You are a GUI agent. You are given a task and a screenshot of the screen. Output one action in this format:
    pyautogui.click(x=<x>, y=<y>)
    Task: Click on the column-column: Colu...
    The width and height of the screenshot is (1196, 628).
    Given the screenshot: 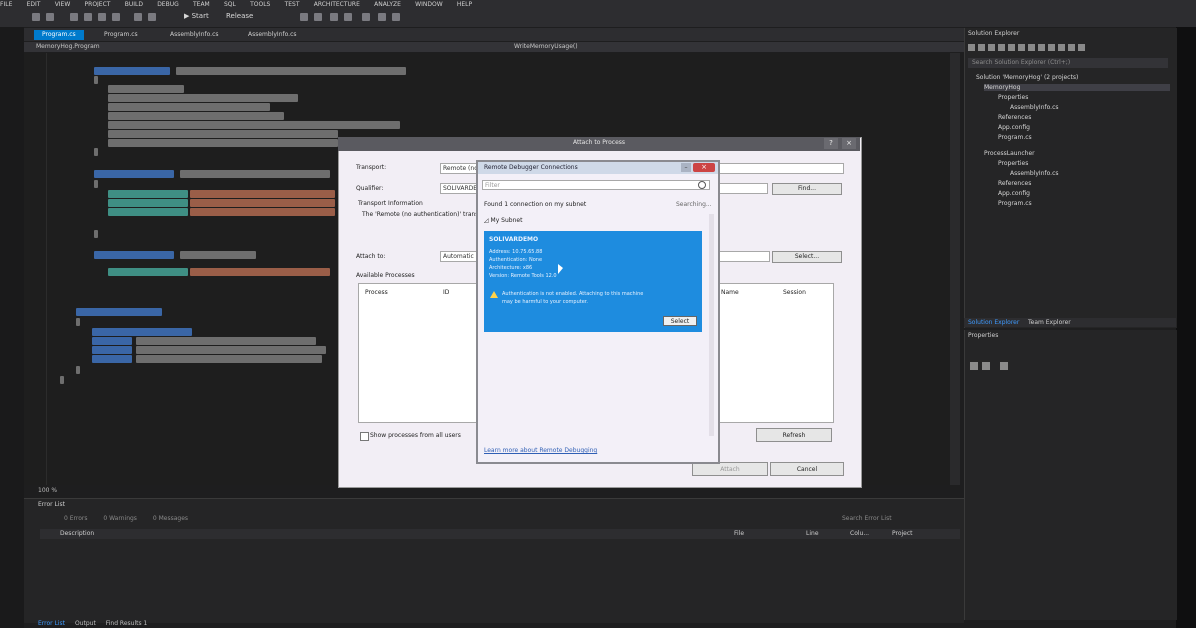 What is the action you would take?
    pyautogui.click(x=859, y=533)
    